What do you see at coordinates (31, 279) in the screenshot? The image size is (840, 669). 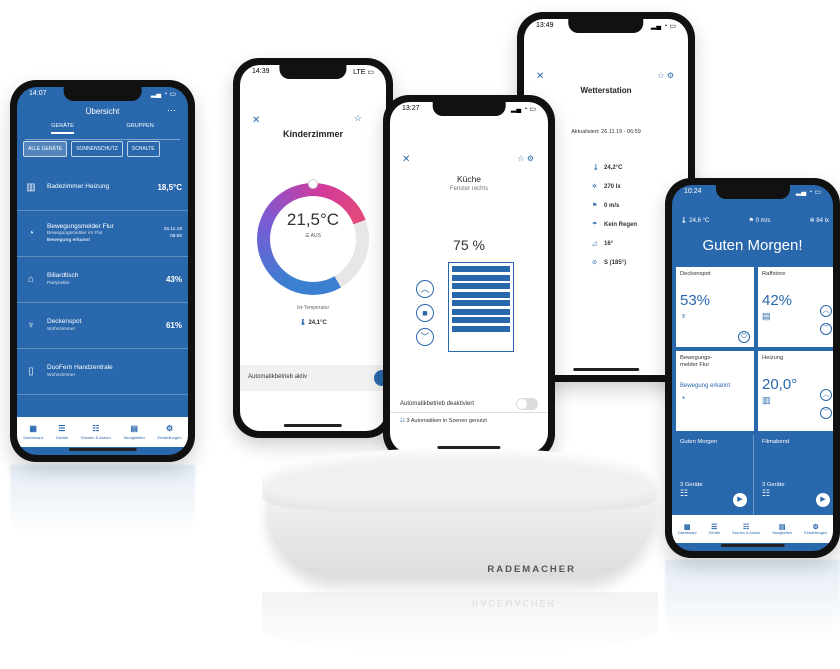 I see `lamp-icon: ⌂` at bounding box center [31, 279].